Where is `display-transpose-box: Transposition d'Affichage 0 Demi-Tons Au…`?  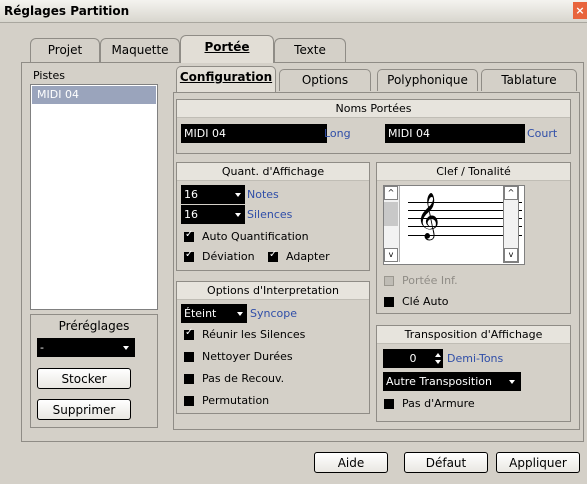
display-transpose-box: Transposition d'Affichage 0 Demi-Tons Au… is located at coordinates (473, 373).